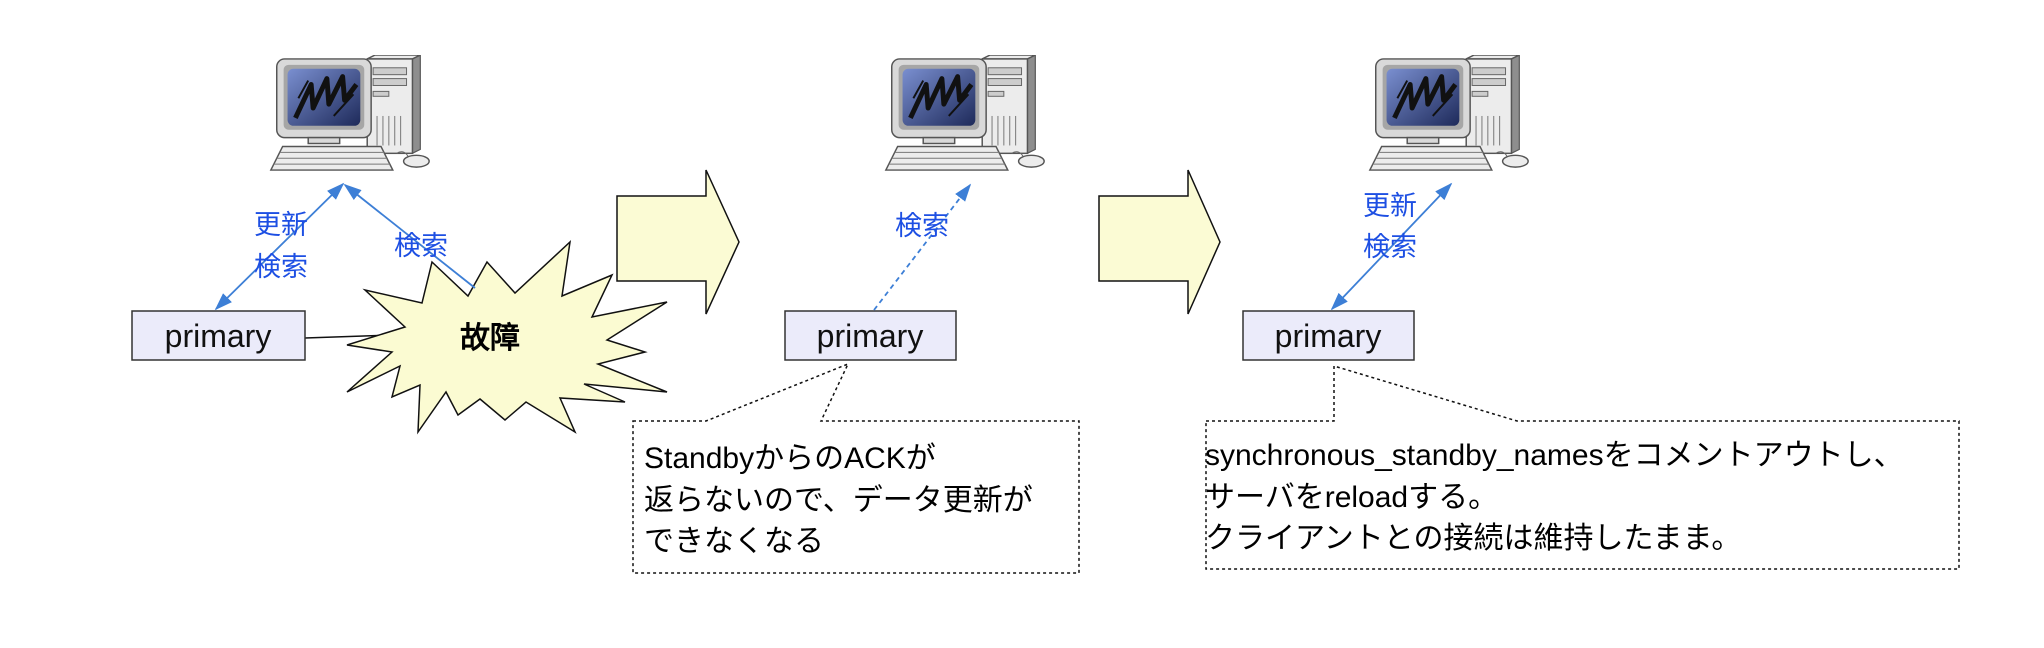 This screenshot has height=648, width=2044. I want to click on callout-line: サーバをreloadする。, so click(1351, 497).